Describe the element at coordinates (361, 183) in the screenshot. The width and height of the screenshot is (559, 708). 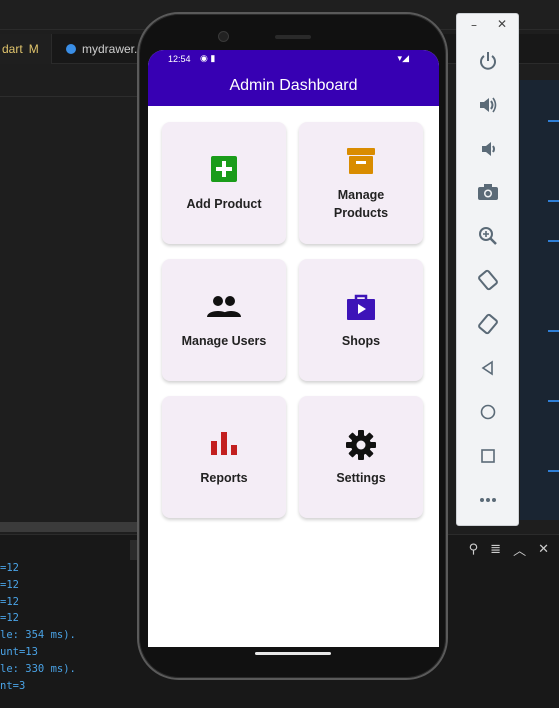
I see `card-manage-products: Manage Products` at that location.